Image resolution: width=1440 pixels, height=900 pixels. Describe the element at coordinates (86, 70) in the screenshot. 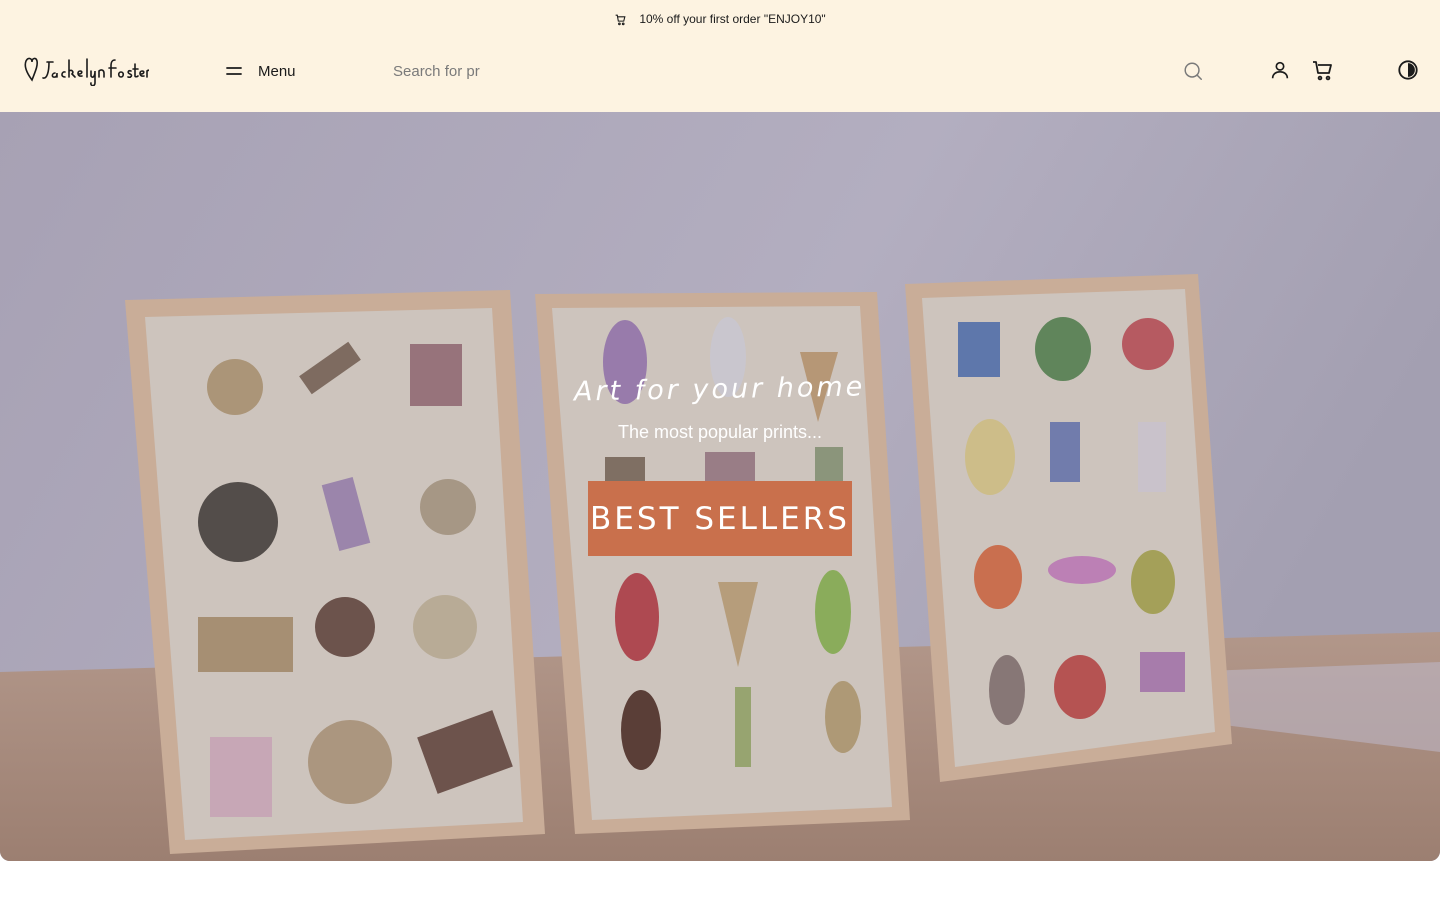

I see `brand-logo` at that location.